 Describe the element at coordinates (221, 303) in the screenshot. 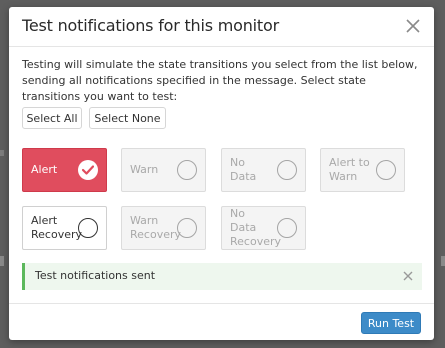

I see `footer-divider` at that location.